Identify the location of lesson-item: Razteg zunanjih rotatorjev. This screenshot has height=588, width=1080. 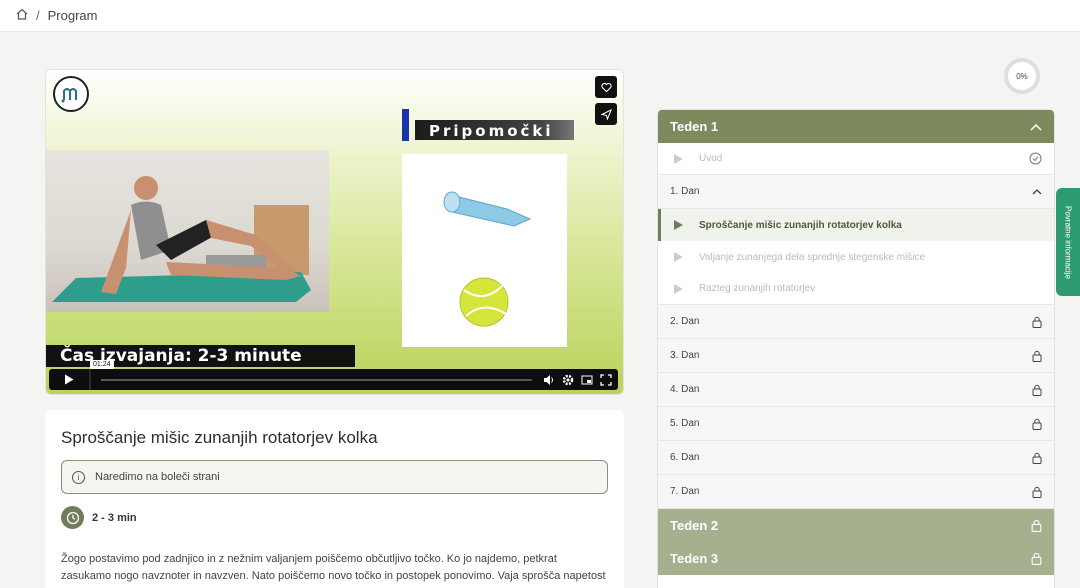
(856, 289).